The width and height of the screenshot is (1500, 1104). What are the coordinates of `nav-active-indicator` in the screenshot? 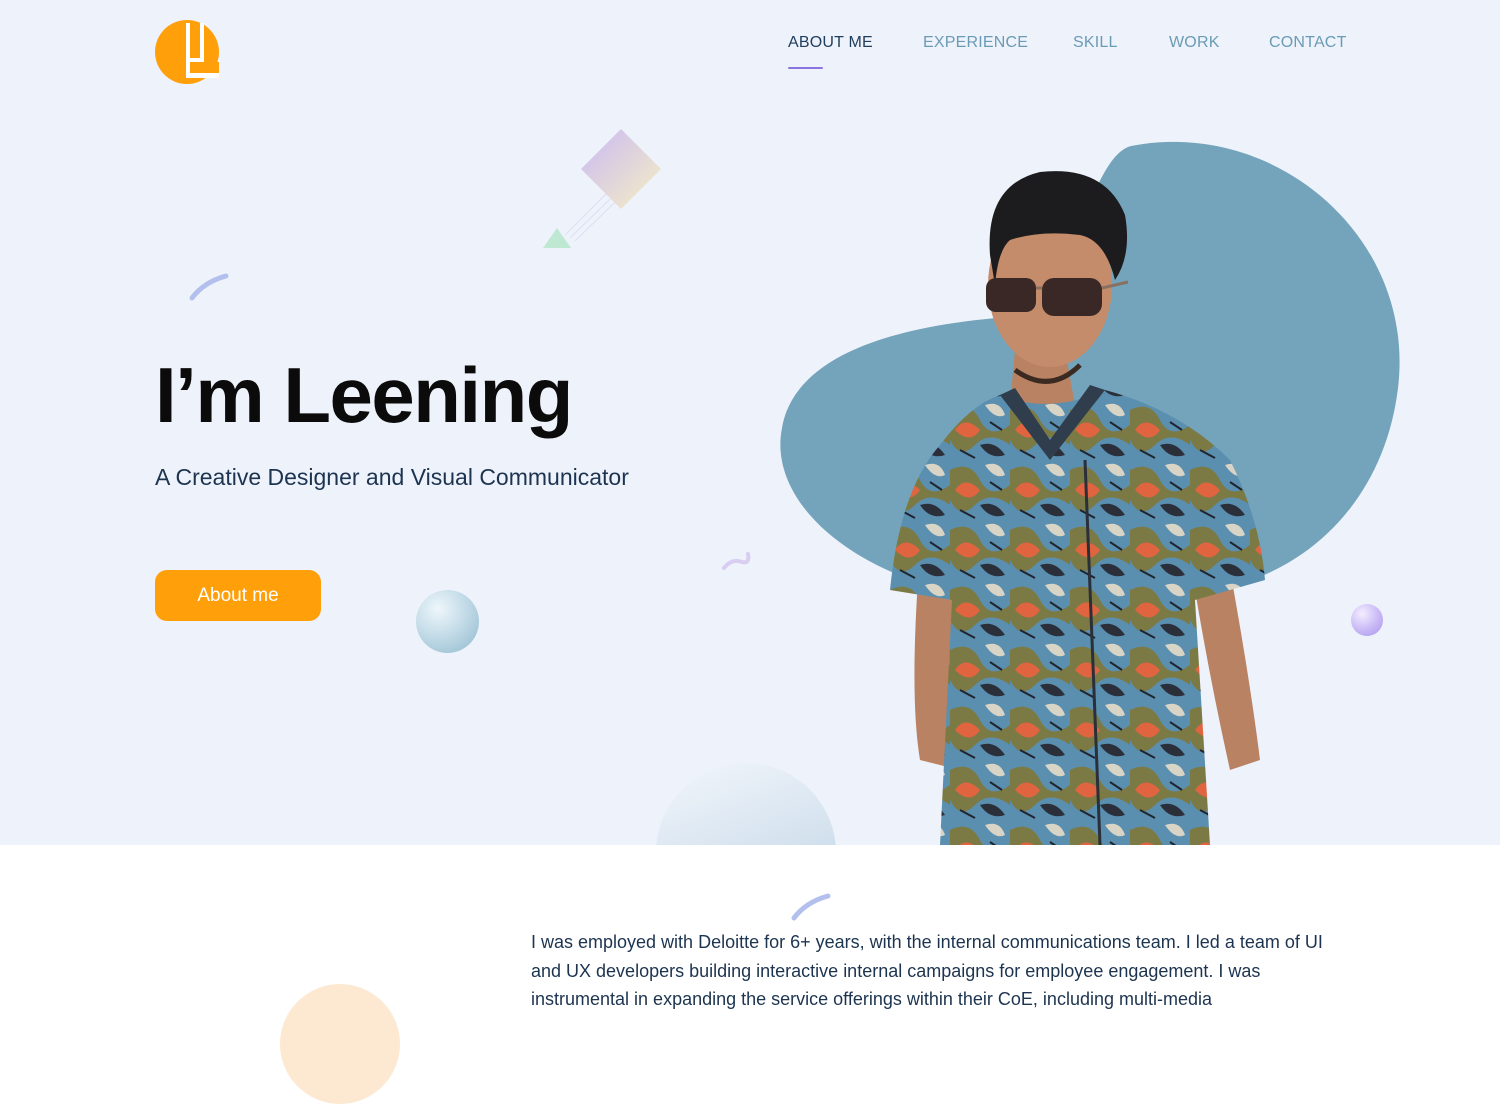 It's located at (805, 68).